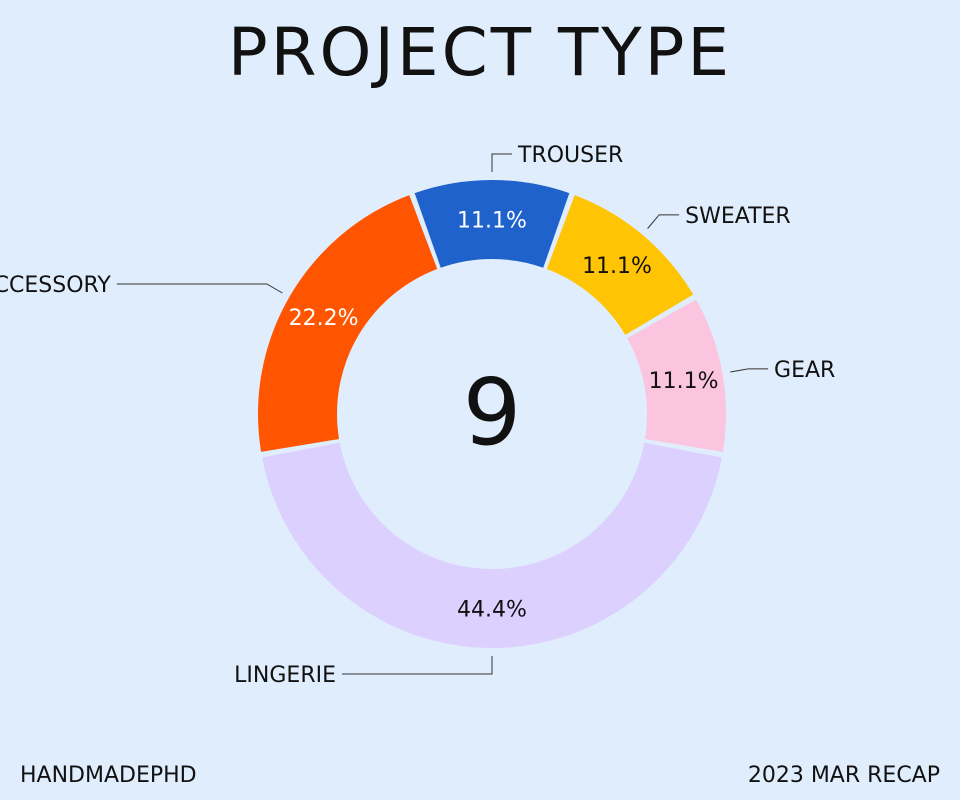 Image resolution: width=960 pixels, height=800 pixels. What do you see at coordinates (663, 221) in the screenshot?
I see `leader-line-sweater` at bounding box center [663, 221].